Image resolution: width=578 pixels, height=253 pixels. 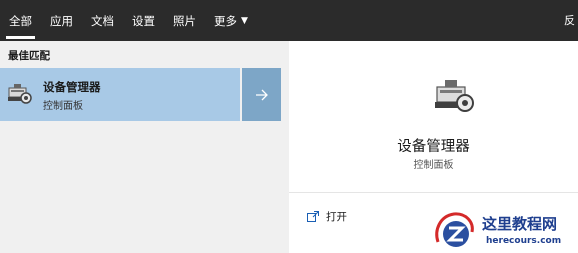 What do you see at coordinates (571, 20) in the screenshot?
I see `topbar-right-text: 反` at bounding box center [571, 20].